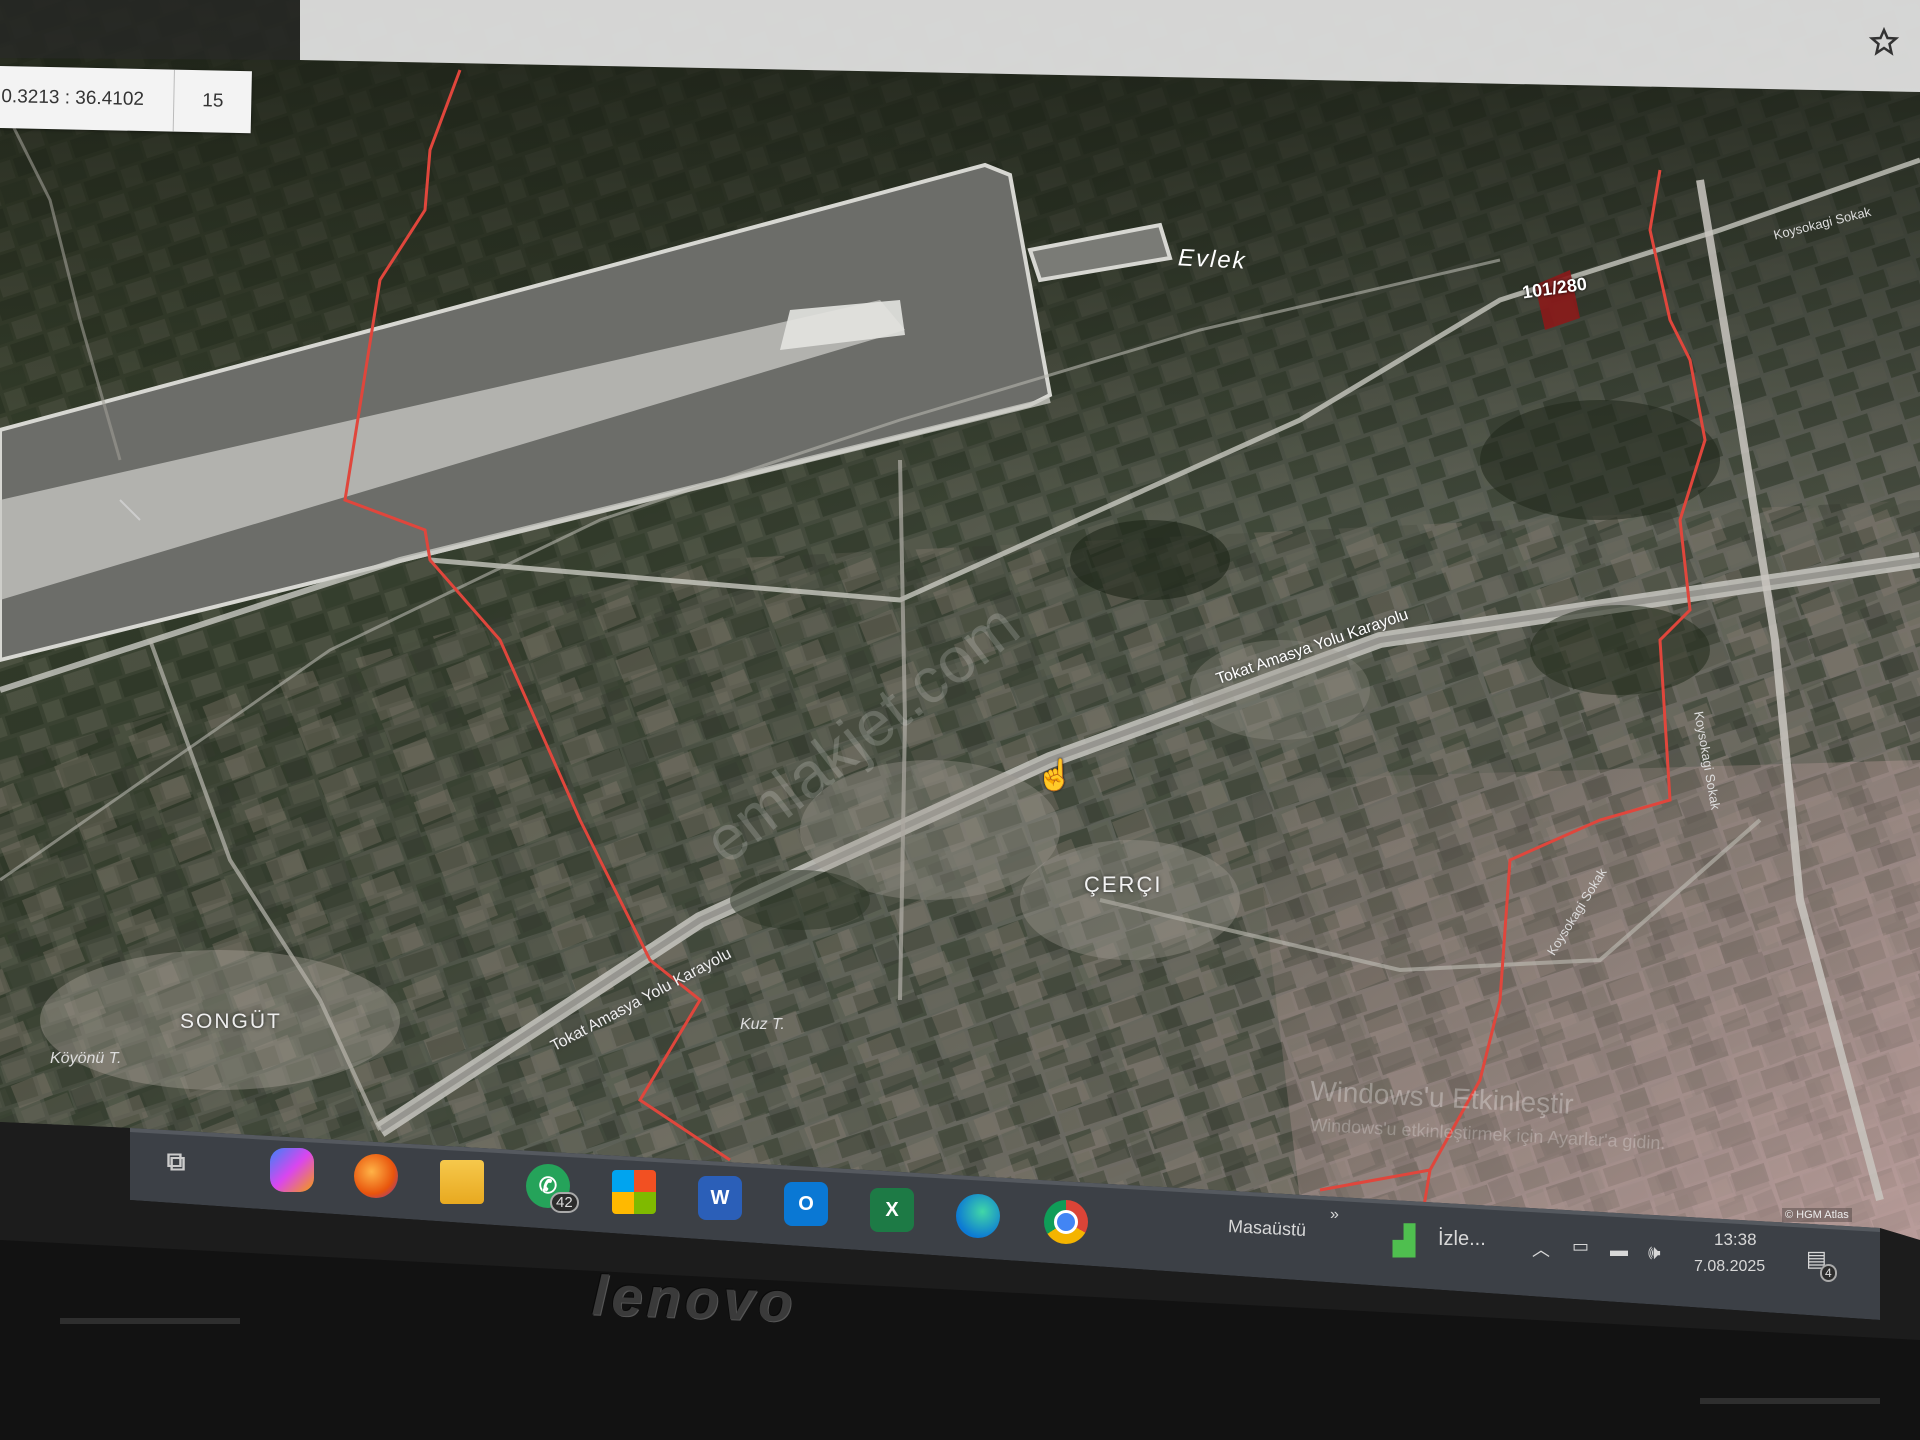 Image resolution: width=1920 pixels, height=1440 pixels. What do you see at coordinates (1267, 1228) in the screenshot?
I see `desktop-toolbar-label: Masaüstü` at bounding box center [1267, 1228].